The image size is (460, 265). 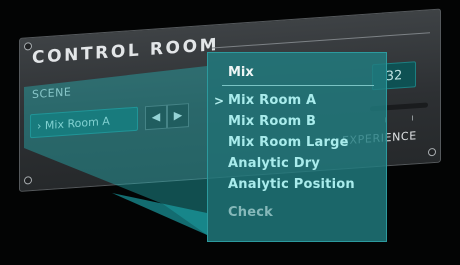 I want to click on slider-tick, so click(x=412, y=118).